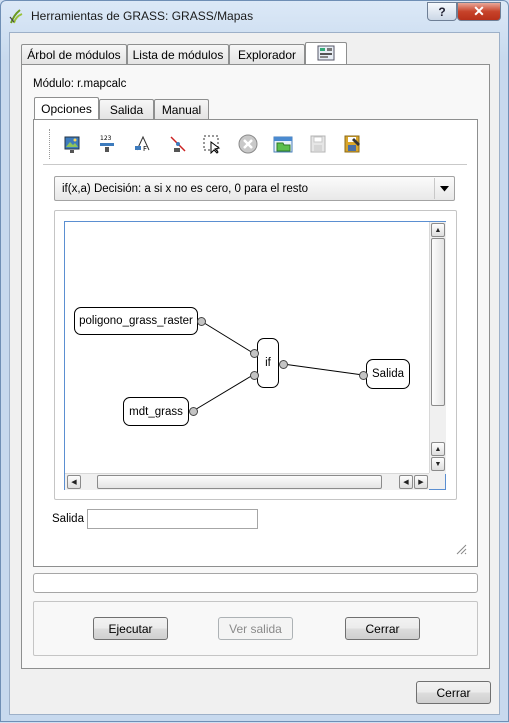  I want to click on output-label: Salida, so click(68, 519).